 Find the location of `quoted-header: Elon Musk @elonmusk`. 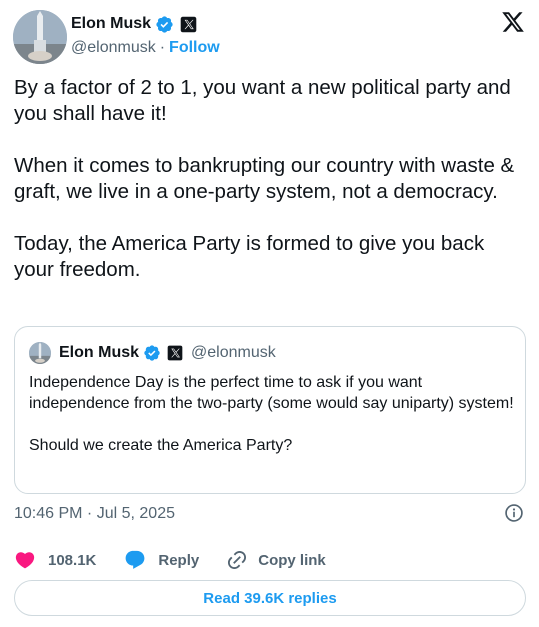

quoted-header: Elon Musk @elonmusk is located at coordinates (152, 353).